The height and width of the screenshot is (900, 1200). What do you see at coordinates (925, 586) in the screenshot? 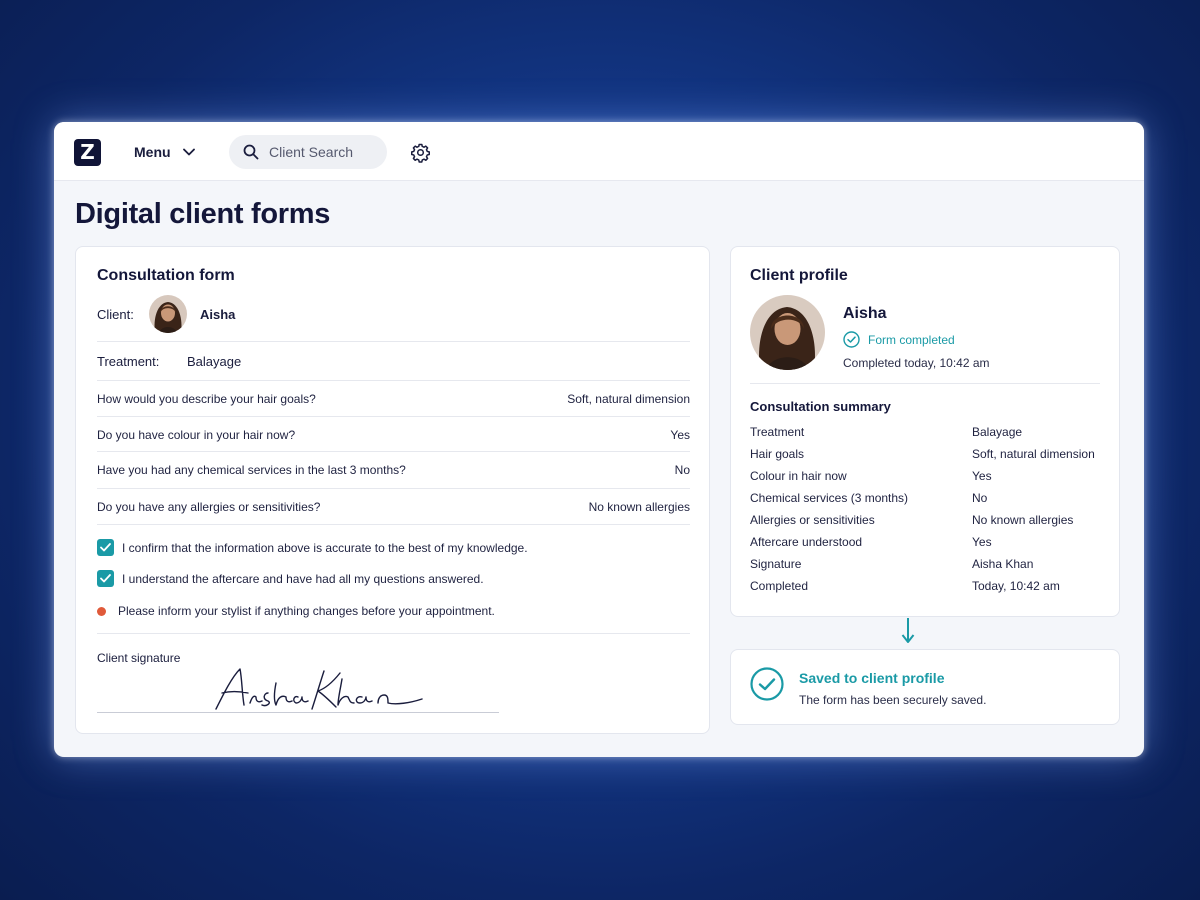
I see `summary-row: Completed Today, 10:42 am` at bounding box center [925, 586].